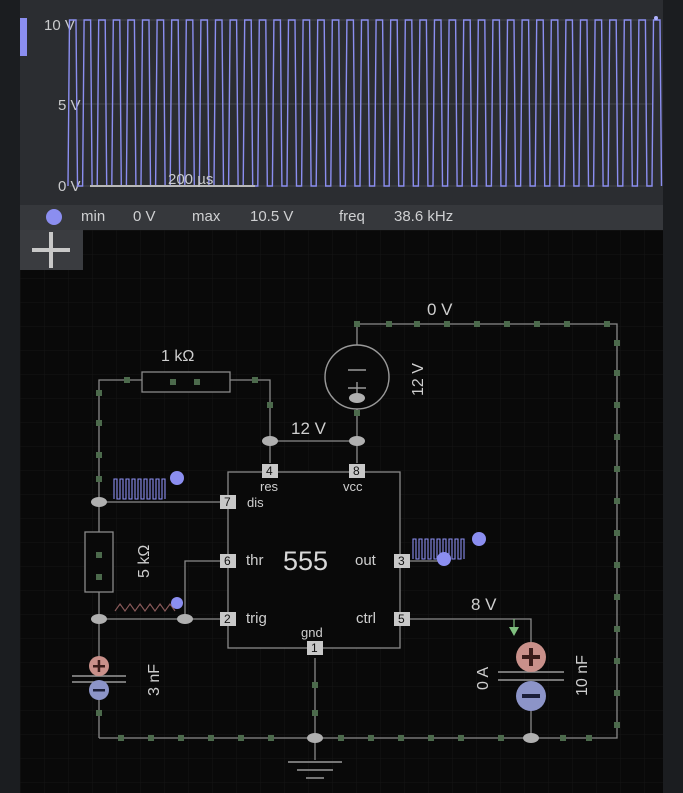  What do you see at coordinates (255, 560) in the screenshot?
I see `svg-text: thr` at bounding box center [255, 560].